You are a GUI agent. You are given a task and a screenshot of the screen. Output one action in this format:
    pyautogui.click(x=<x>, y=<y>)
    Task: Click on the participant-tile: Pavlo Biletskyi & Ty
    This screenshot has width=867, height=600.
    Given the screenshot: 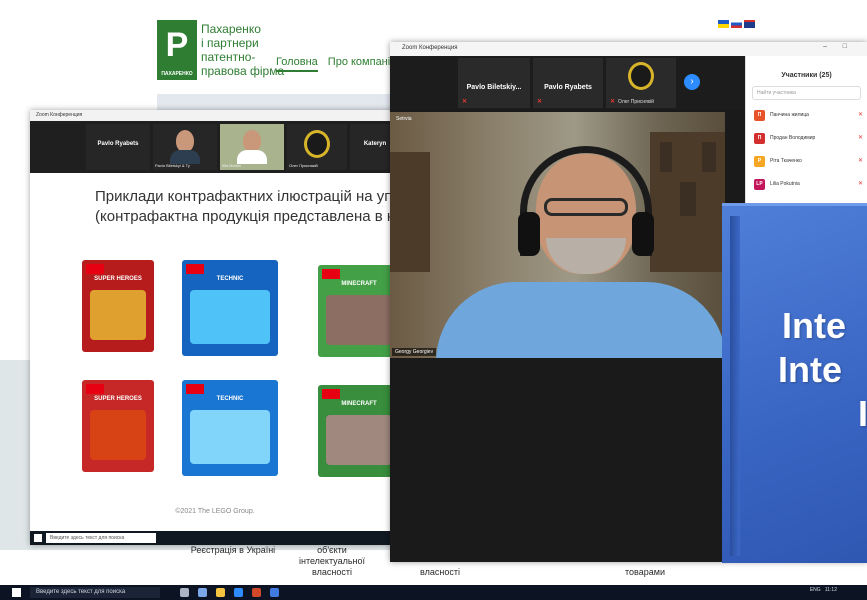 What is the action you would take?
    pyautogui.click(x=185, y=147)
    